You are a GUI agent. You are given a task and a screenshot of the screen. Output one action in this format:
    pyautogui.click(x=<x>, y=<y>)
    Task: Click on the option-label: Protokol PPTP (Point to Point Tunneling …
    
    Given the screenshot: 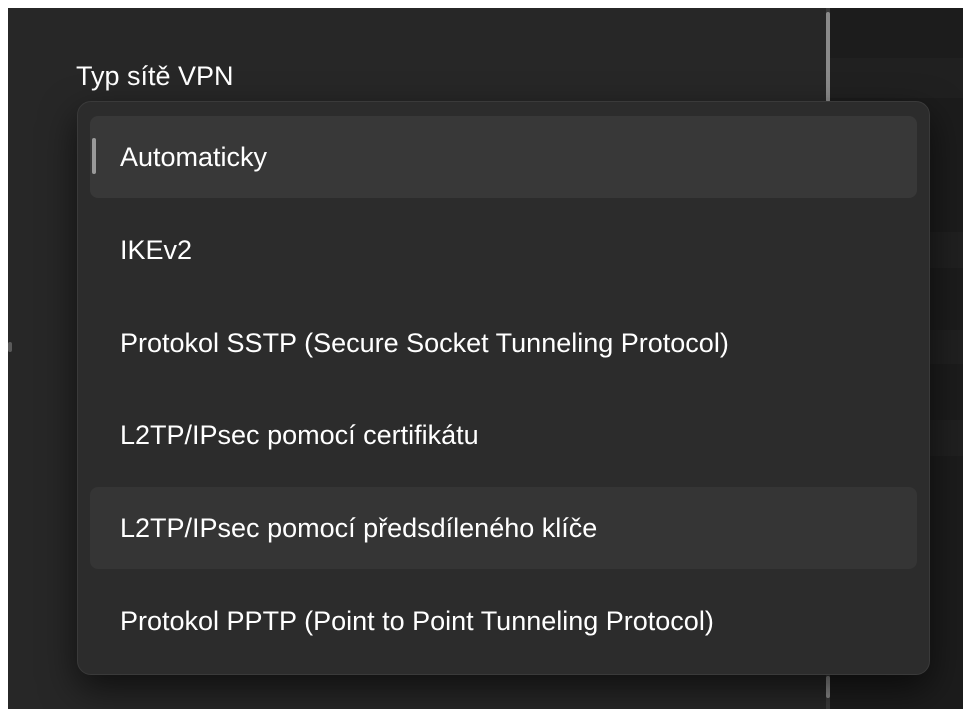 What is the action you would take?
    pyautogui.click(x=417, y=621)
    